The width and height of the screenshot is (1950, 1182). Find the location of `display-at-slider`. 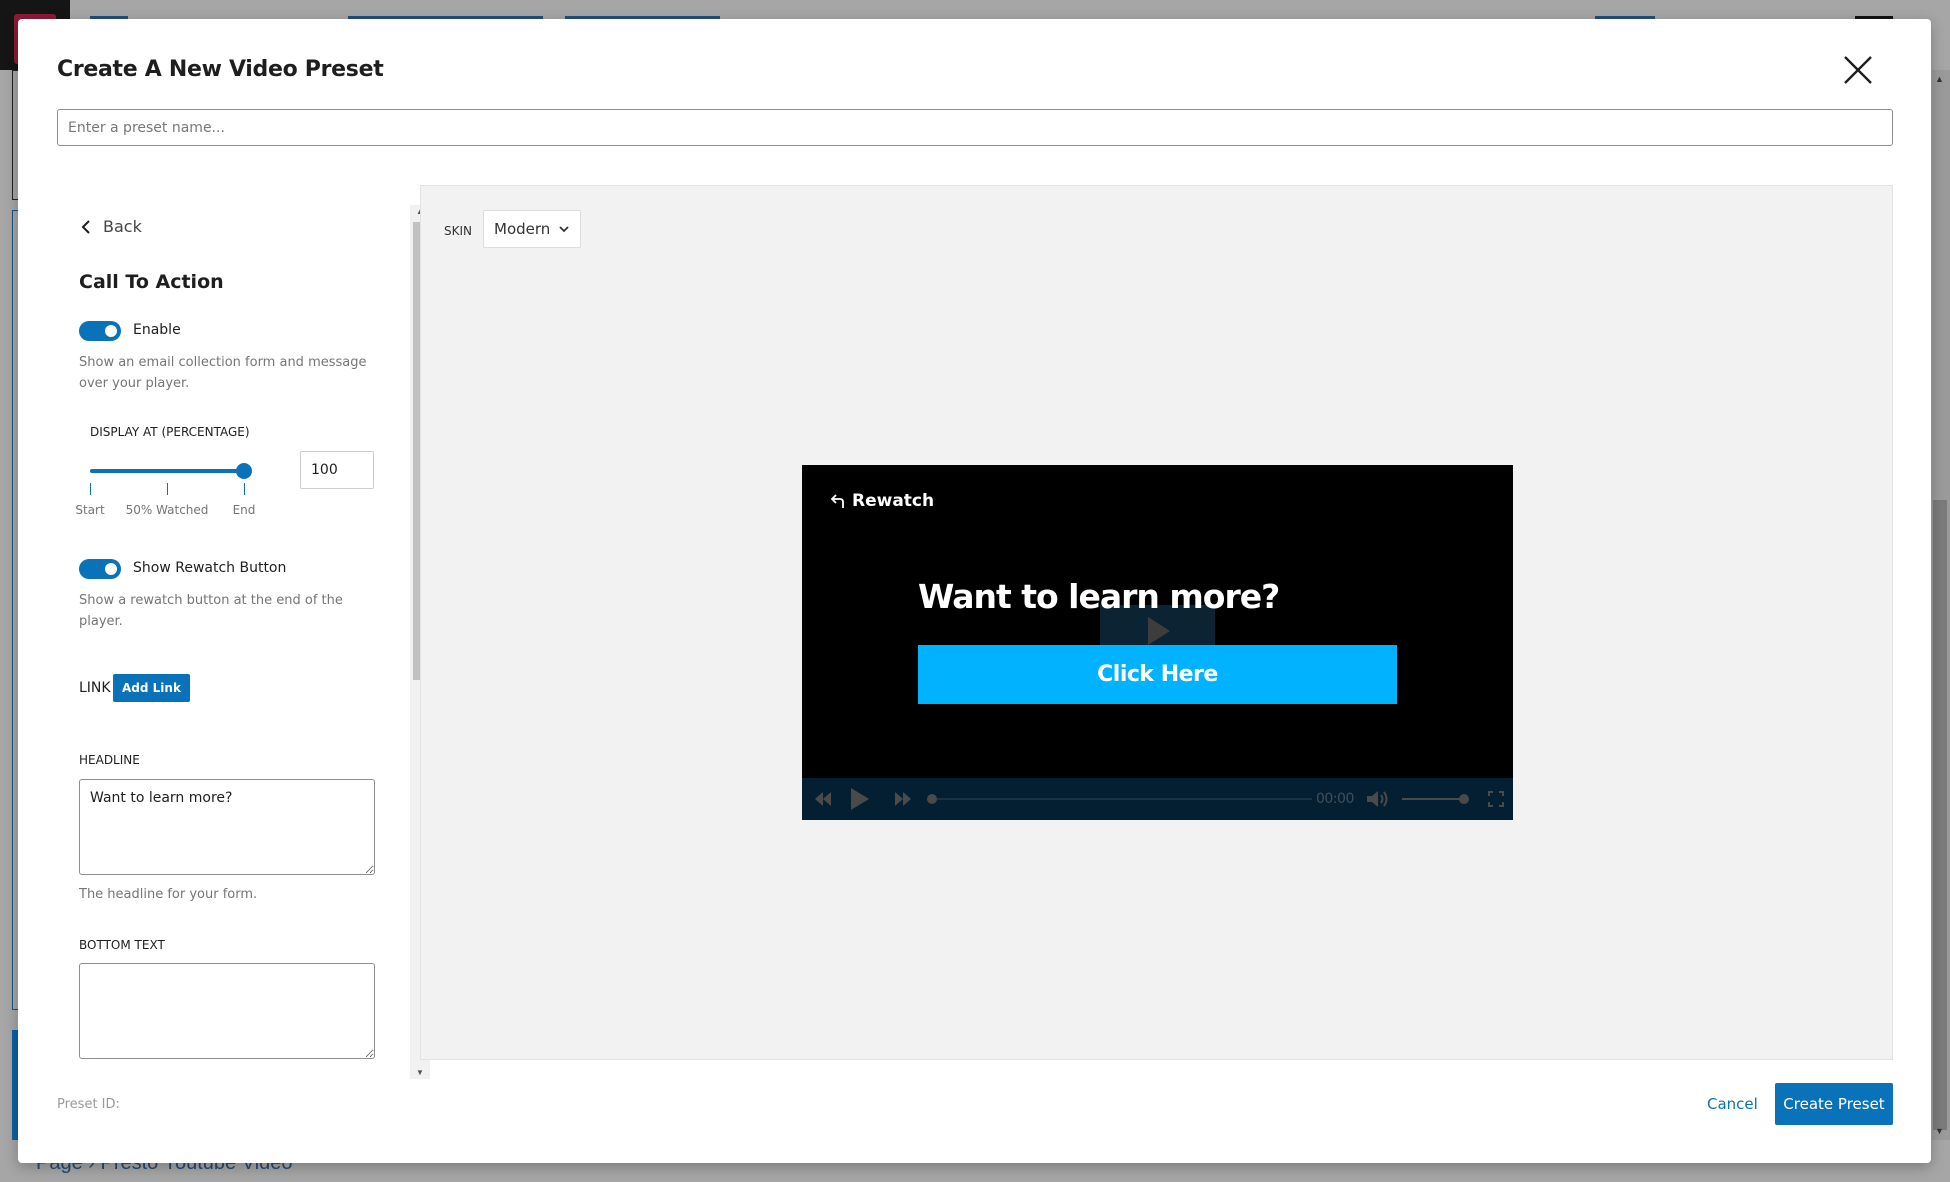

display-at-slider is located at coordinates (186, 471).